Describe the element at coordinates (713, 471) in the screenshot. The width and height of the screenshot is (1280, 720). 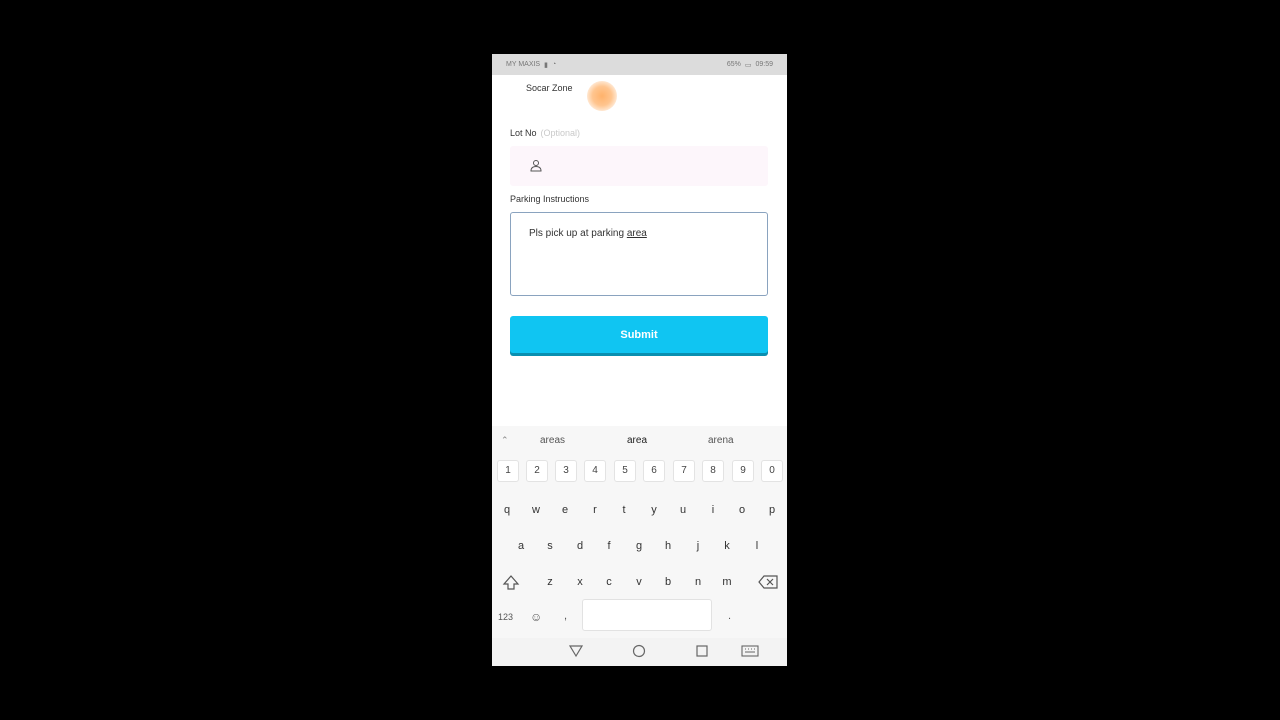
I see `key-8: 8` at that location.